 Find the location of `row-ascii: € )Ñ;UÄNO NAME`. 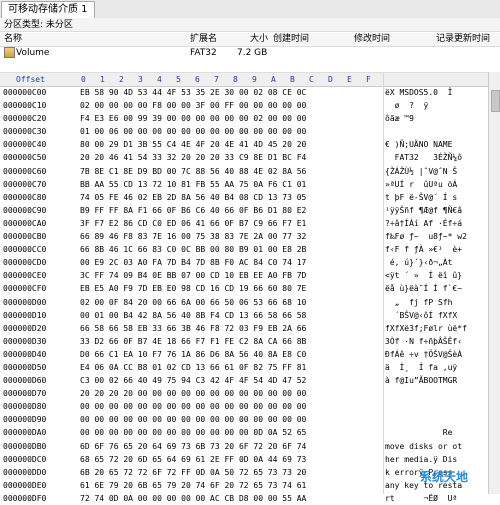

row-ascii: € )Ñ;UÄNO NAME is located at coordinates (435, 144).